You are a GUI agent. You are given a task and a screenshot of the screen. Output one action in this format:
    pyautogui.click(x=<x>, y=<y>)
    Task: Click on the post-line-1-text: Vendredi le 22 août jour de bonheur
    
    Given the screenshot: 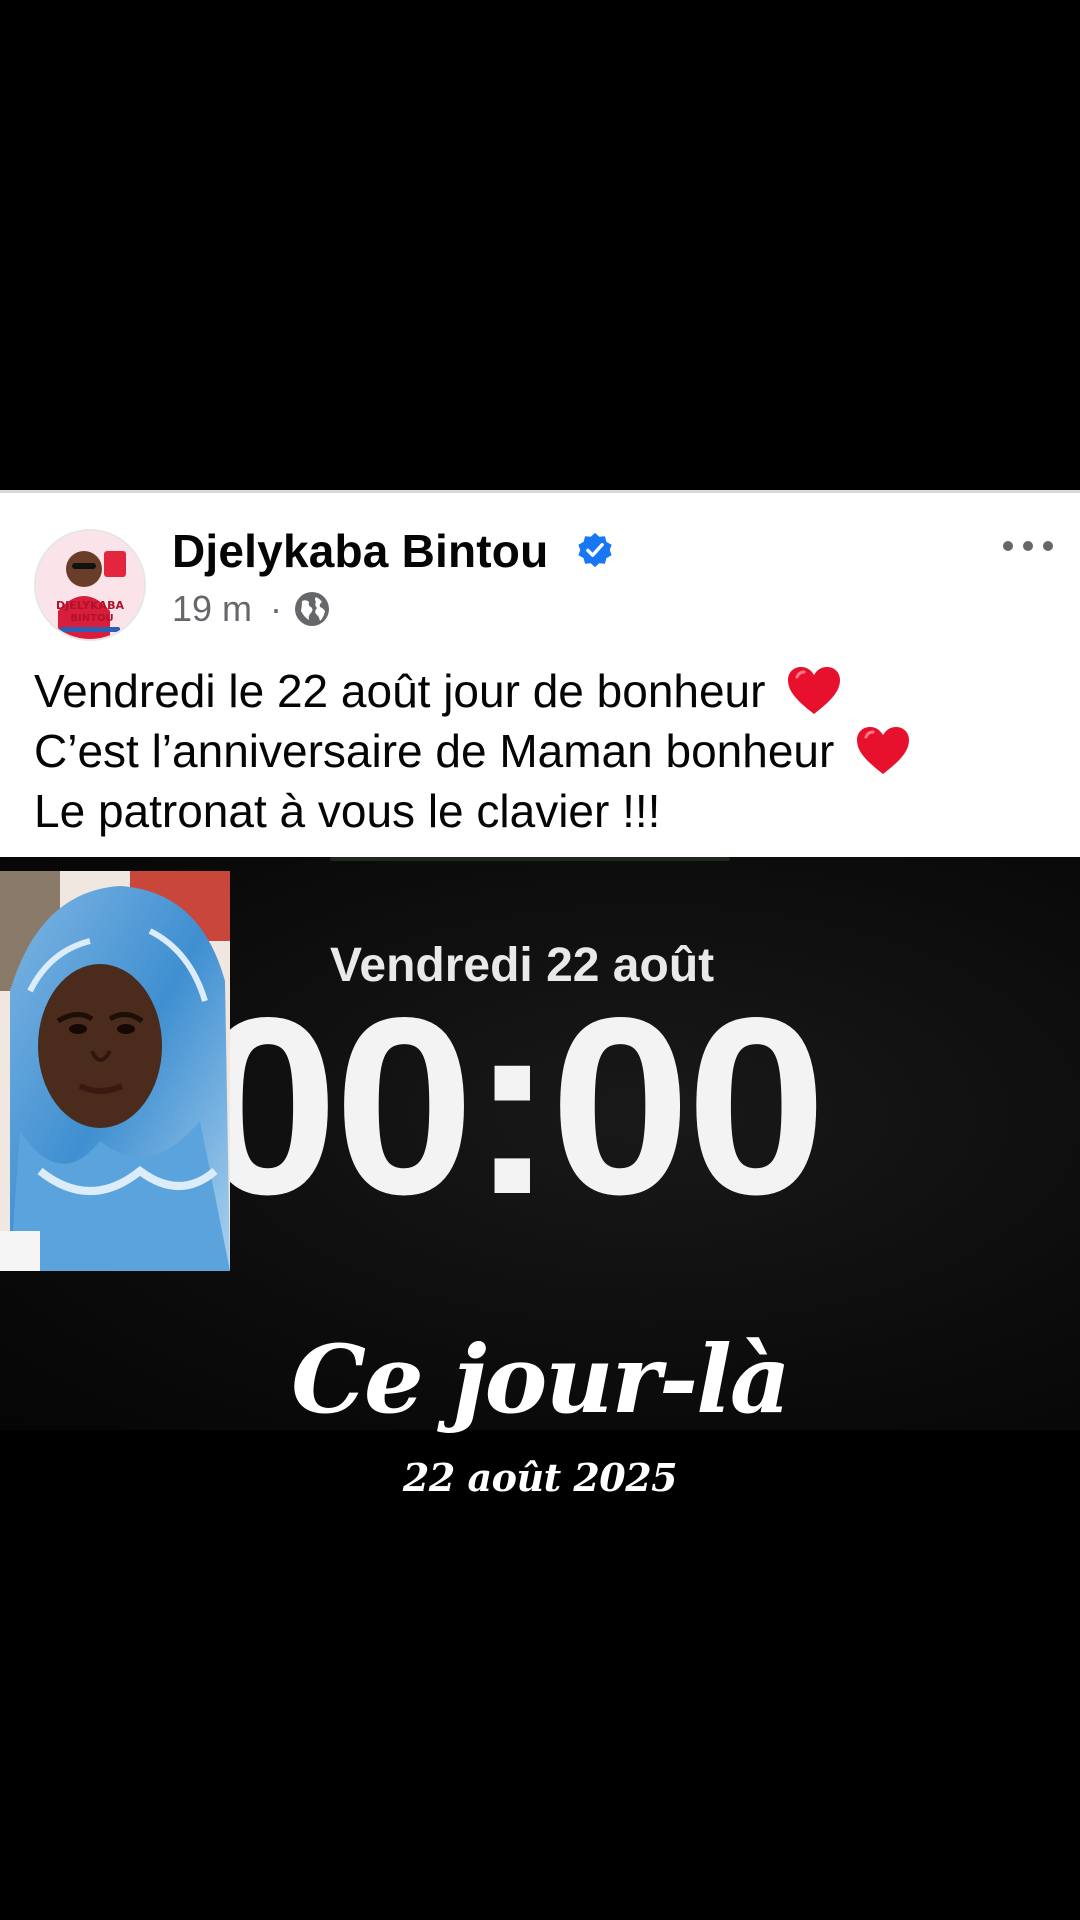 What is the action you would take?
    pyautogui.click(x=400, y=691)
    